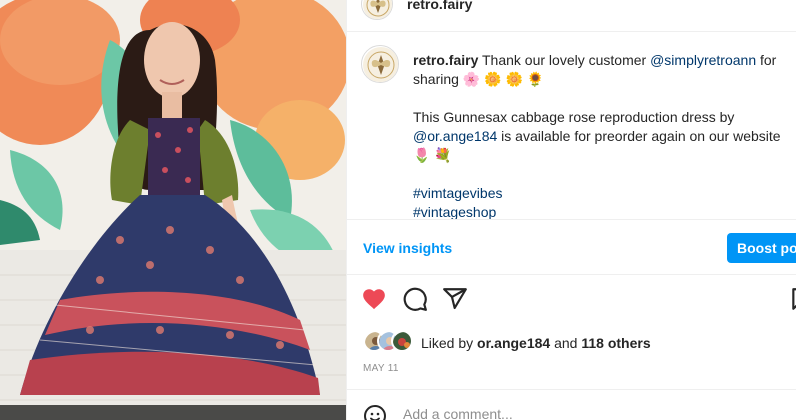 The image size is (796, 420). I want to click on caption-avatar, so click(380, 64).